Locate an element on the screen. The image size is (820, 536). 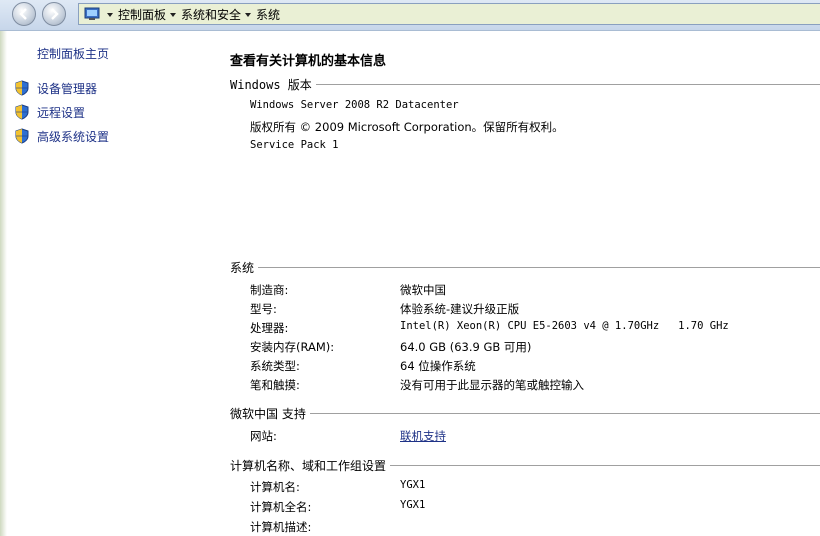
info-row-system-type: 系统类型: 64 位操作系统 is located at coordinates (535, 366).